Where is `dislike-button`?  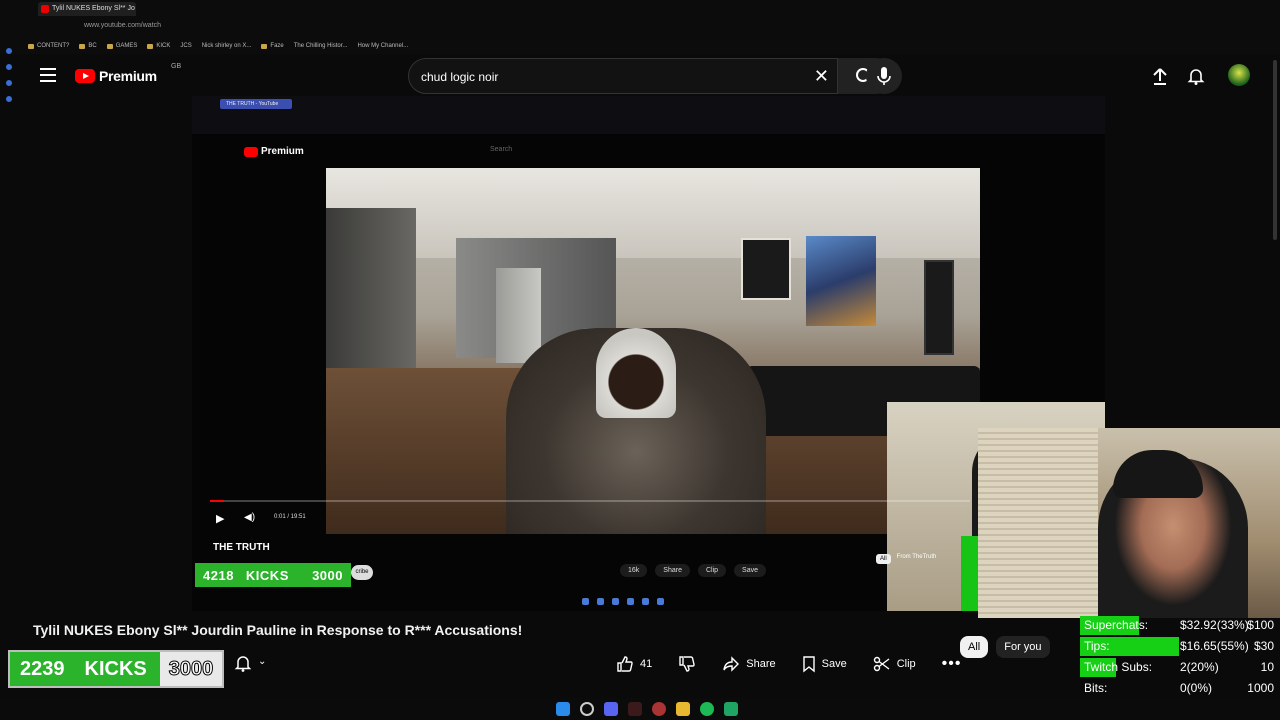
dislike-button is located at coordinates (687, 664).